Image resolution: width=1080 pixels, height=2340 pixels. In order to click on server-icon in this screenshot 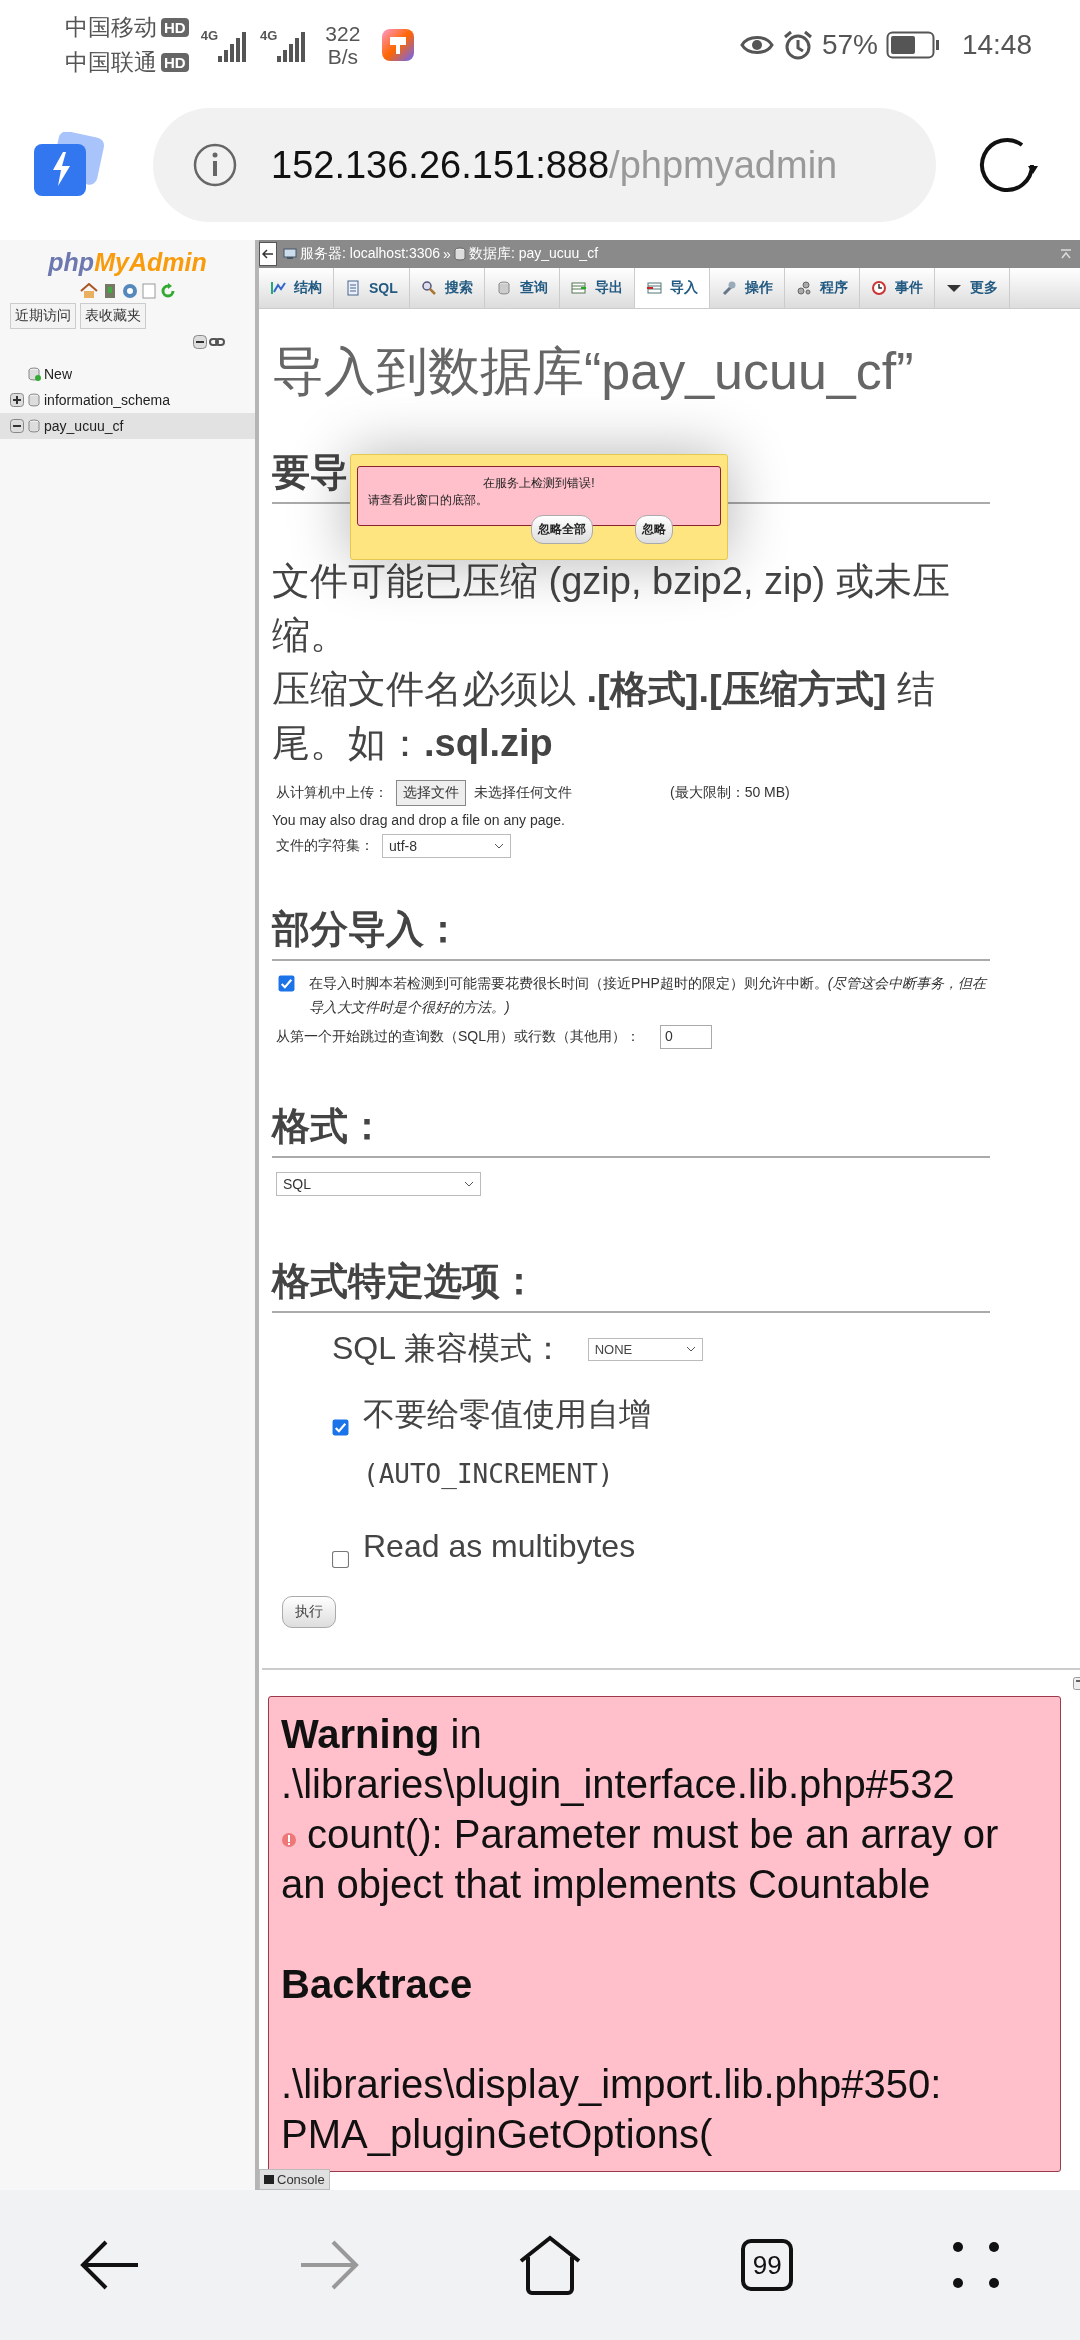, I will do `click(290, 254)`.